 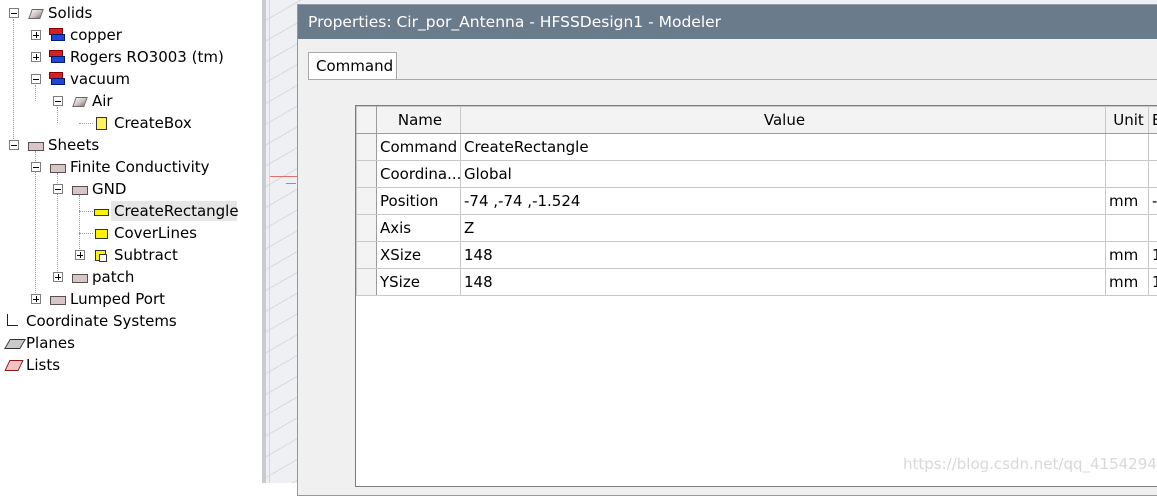 I want to click on tab-command: Command, so click(x=352, y=66).